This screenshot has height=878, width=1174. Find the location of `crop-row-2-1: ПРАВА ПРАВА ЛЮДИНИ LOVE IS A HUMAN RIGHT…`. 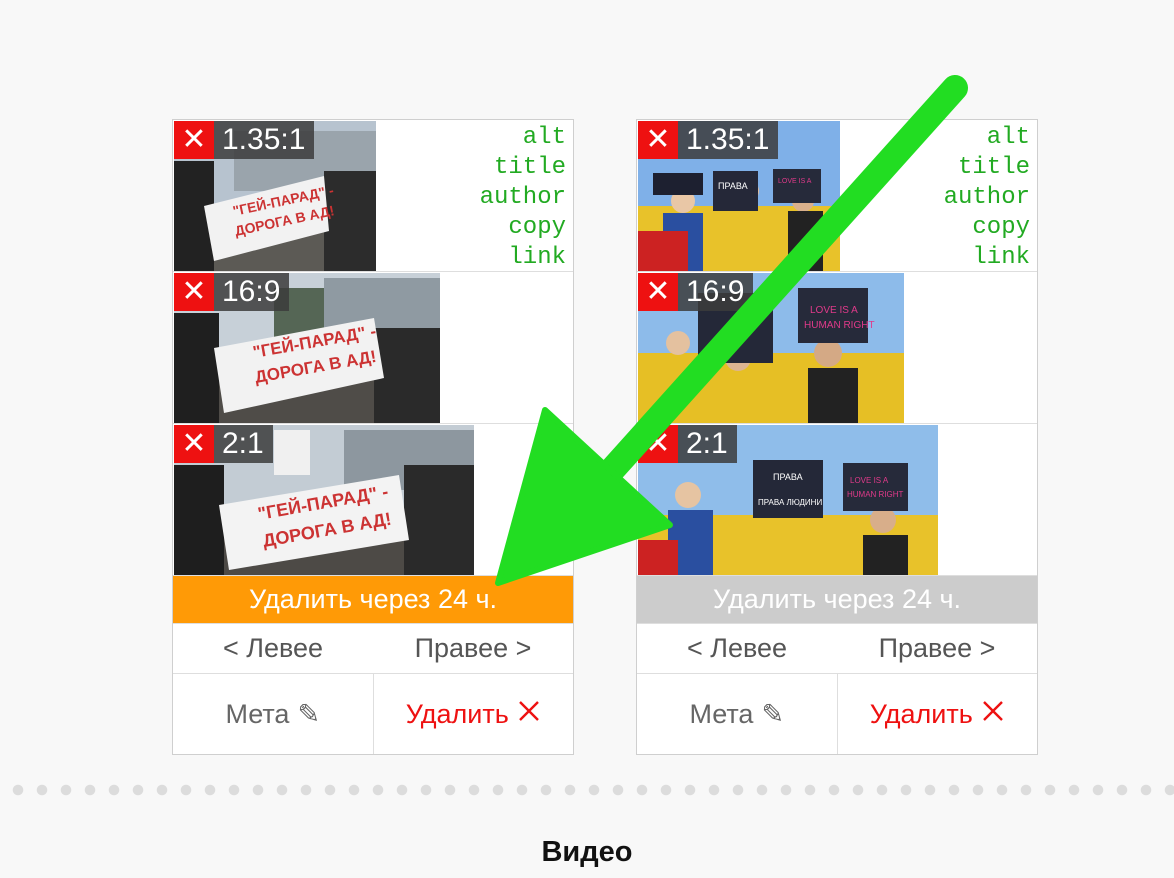

crop-row-2-1: ПРАВА ПРАВА ЛЮДИНИ LOVE IS A HUMAN RIGHT… is located at coordinates (837, 500).